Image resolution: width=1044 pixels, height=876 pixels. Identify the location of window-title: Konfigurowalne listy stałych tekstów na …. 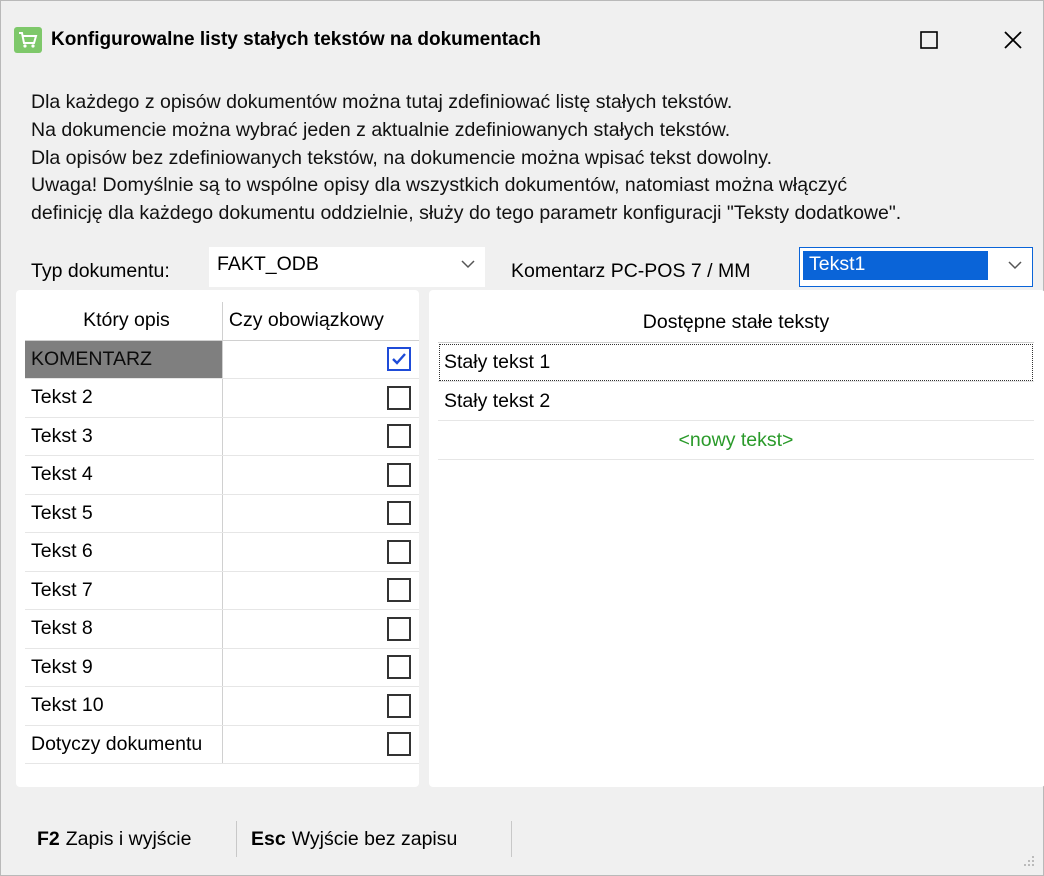
(296, 39).